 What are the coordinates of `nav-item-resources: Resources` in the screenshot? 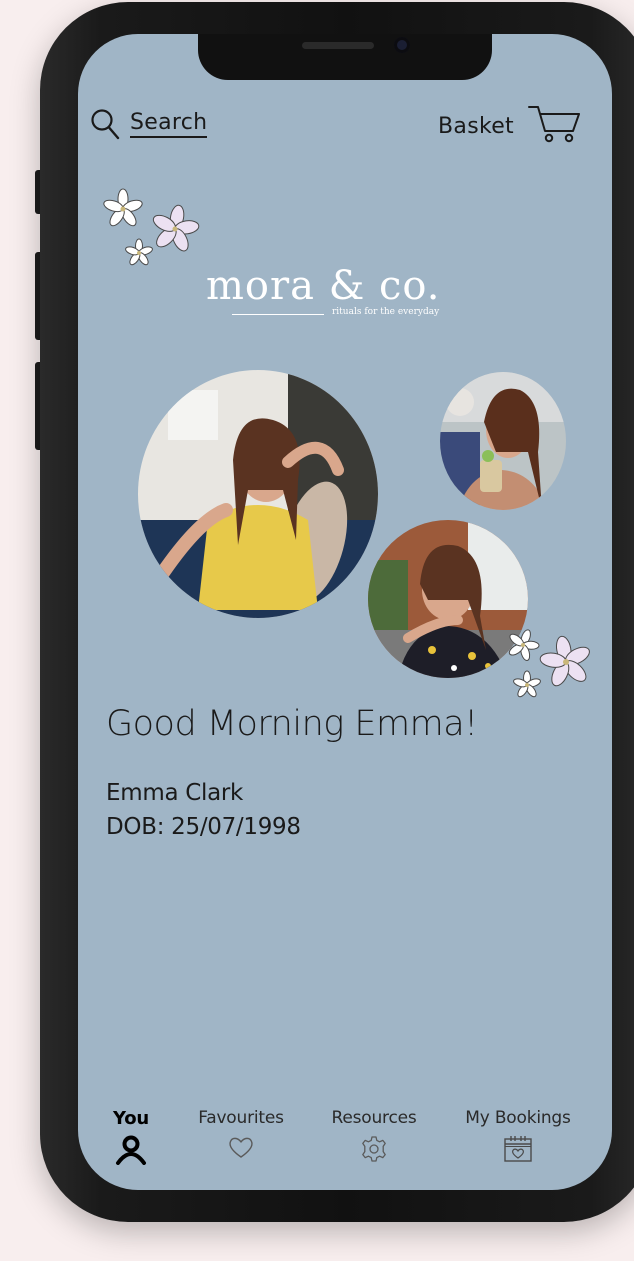 It's located at (374, 1136).